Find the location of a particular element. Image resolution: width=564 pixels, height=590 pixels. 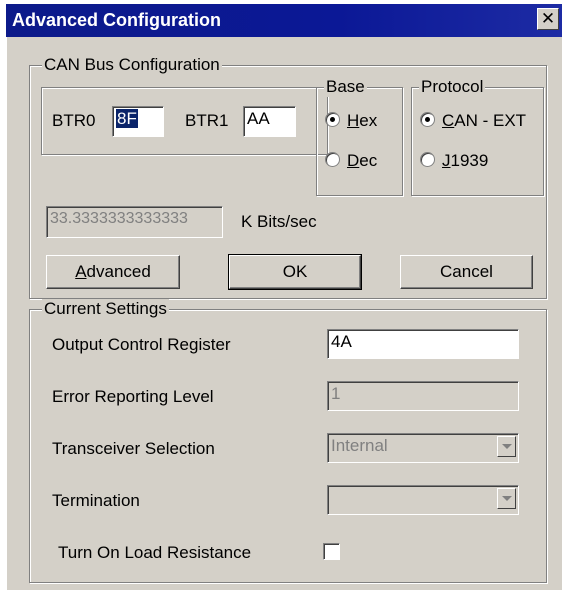

radio-protocol-can-ext: CAN - EXT is located at coordinates (473, 121).